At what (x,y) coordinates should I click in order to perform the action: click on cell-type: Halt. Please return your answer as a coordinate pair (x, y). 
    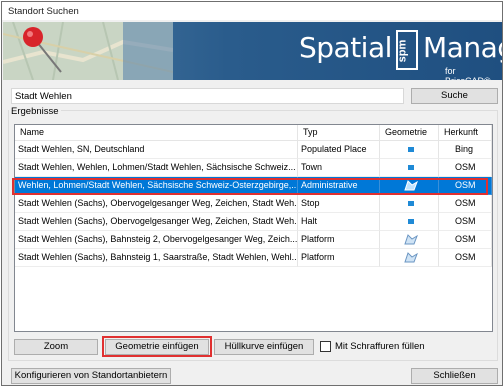
    Looking at the image, I should click on (339, 222).